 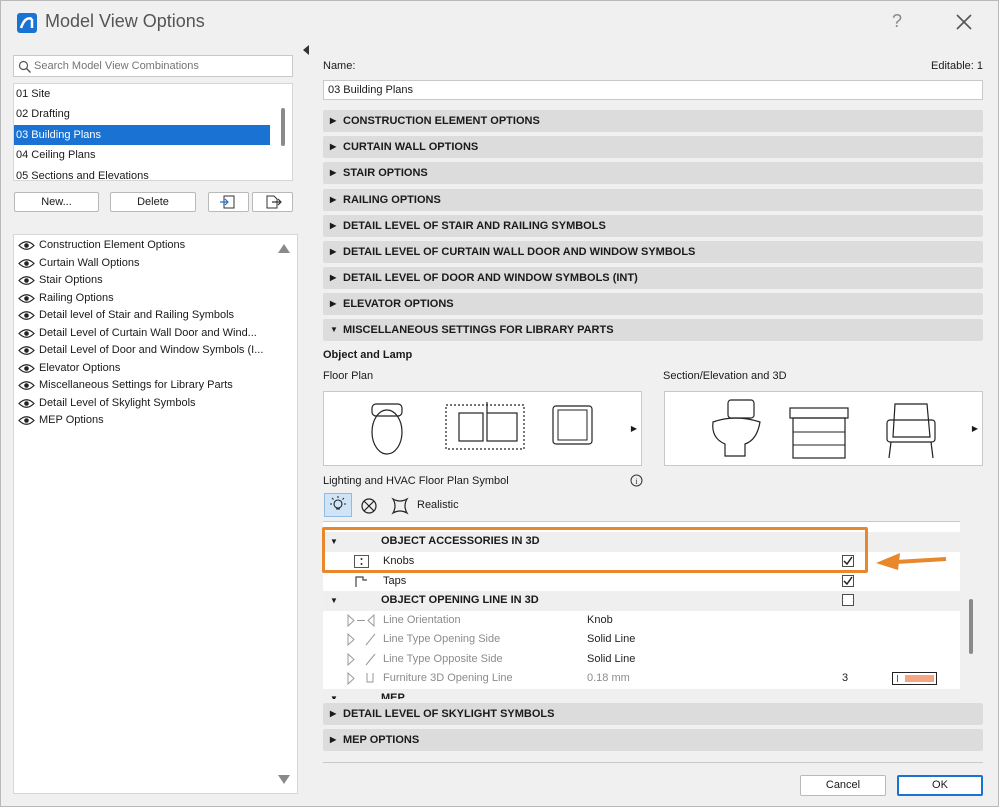 I want to click on realistic-symbol-icon, so click(x=400, y=506).